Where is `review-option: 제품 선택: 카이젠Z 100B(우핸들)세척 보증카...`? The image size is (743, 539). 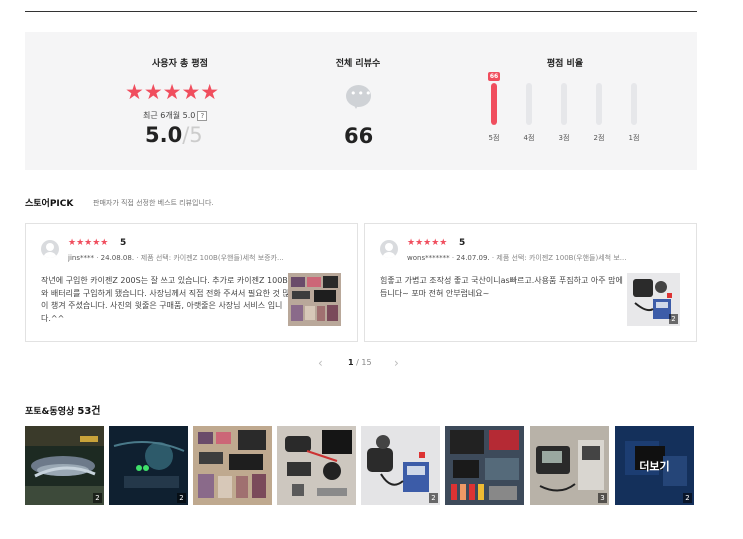
review-option: 제품 선택: 카이젠Z 100B(우핸들)세척 보증카... is located at coordinates (212, 258).